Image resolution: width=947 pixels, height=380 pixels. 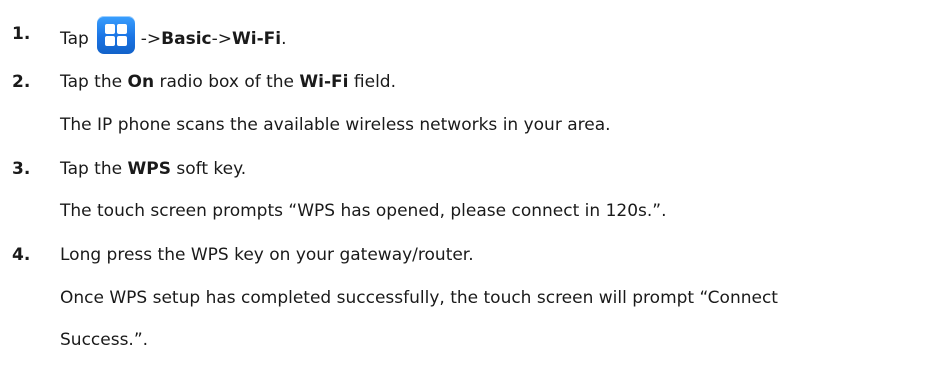 I want to click on tap-label: Tap, so click(x=74, y=39).